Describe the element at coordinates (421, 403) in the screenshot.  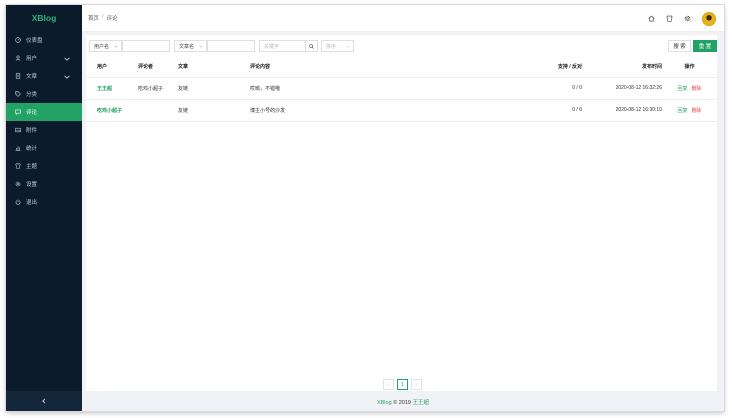
I see `footer-owner-link: 王王超` at that location.